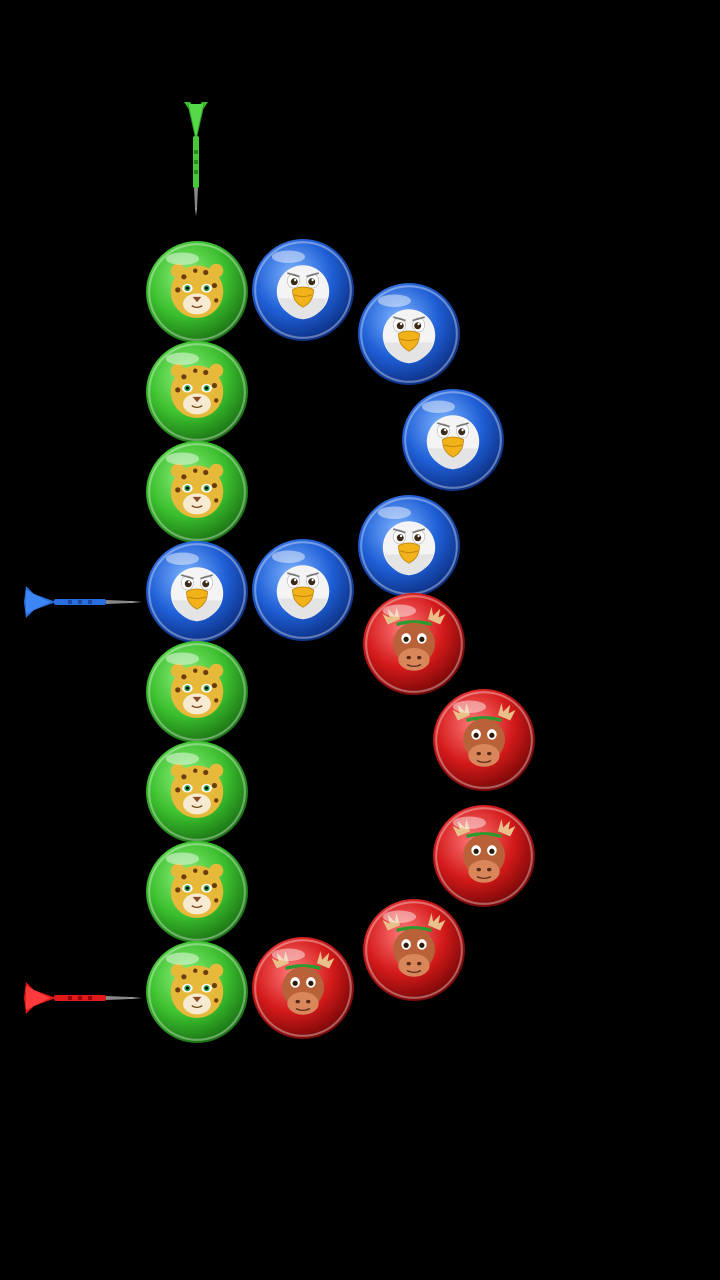  What do you see at coordinates (196, 159) in the screenshot?
I see `green-dart-icon` at bounding box center [196, 159].